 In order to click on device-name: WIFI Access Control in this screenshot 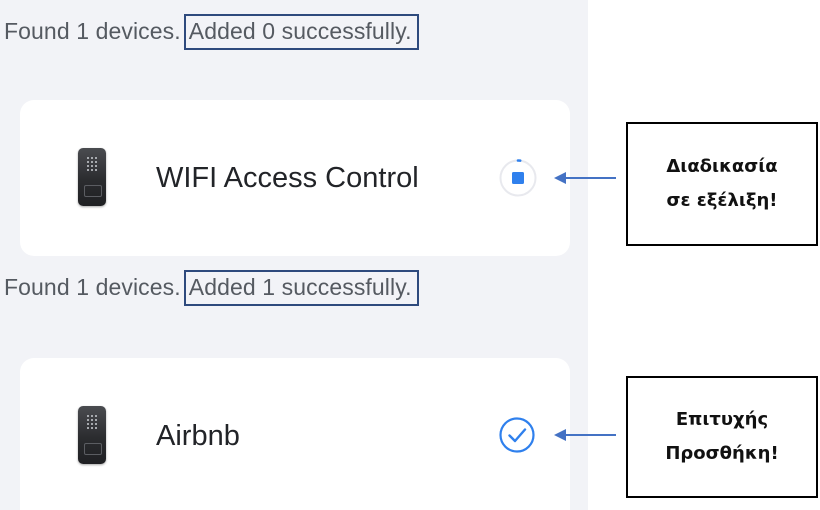, I will do `click(287, 178)`.